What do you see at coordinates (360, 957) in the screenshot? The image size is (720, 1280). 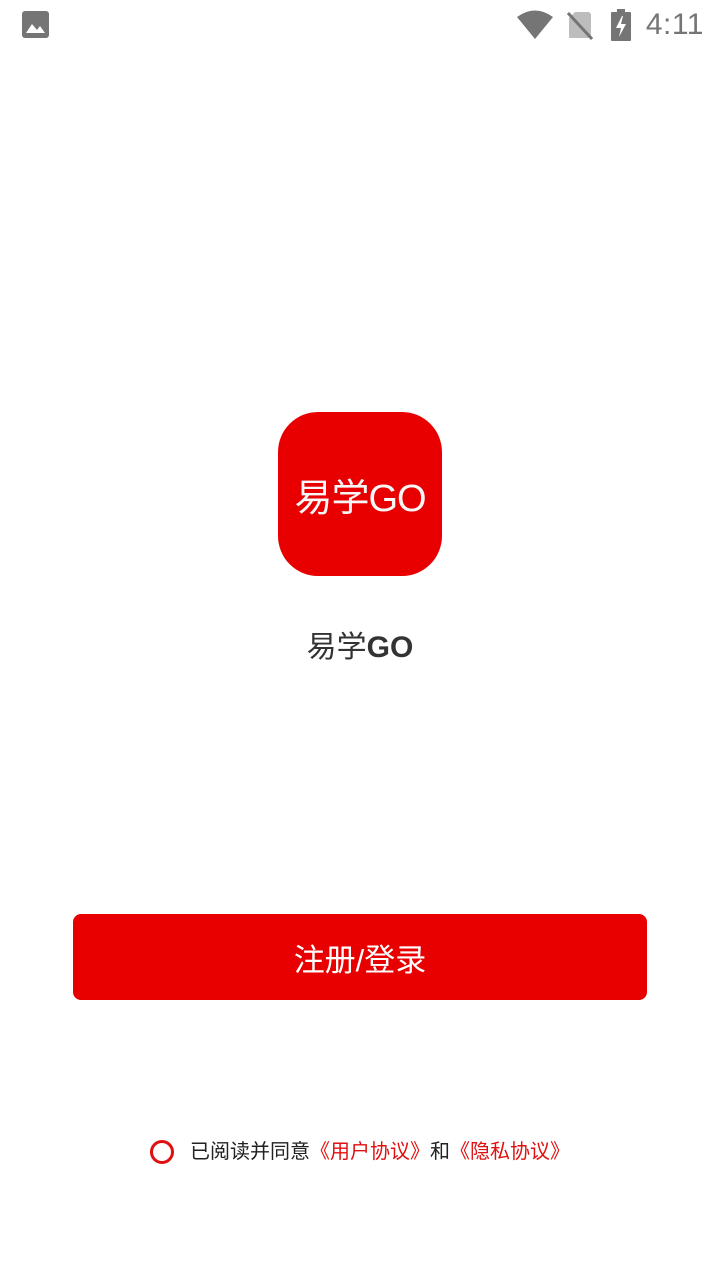 I see `register-login-button: 注册/登录` at bounding box center [360, 957].